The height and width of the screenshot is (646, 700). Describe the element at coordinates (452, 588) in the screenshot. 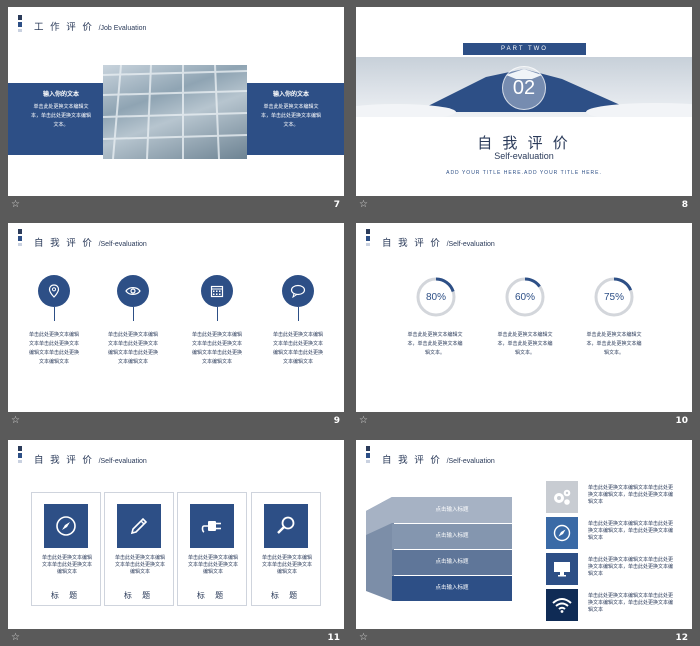

I see `layer-4: 点击输入标题` at that location.